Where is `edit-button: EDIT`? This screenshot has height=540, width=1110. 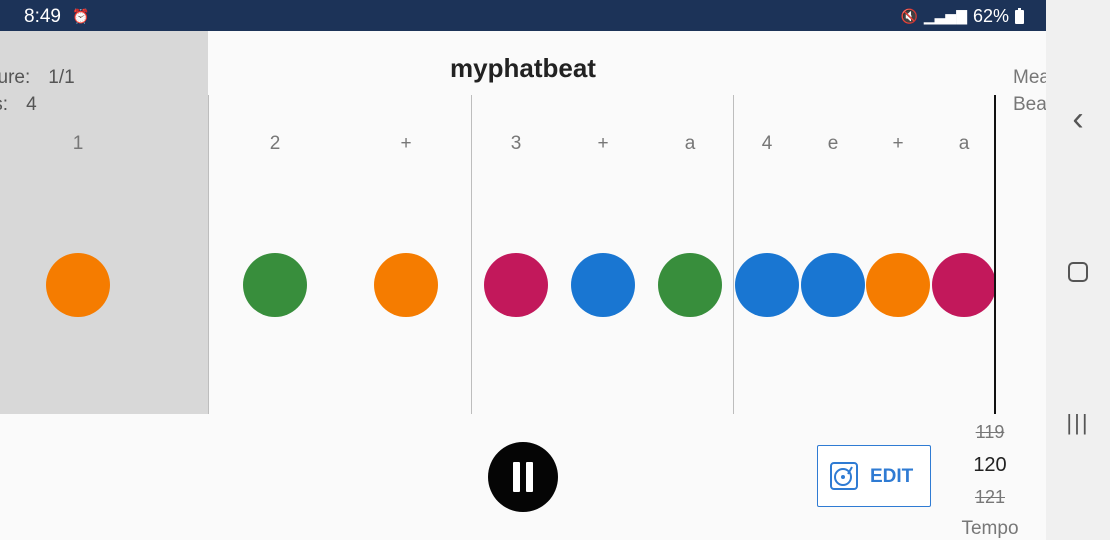
edit-button: EDIT is located at coordinates (874, 476).